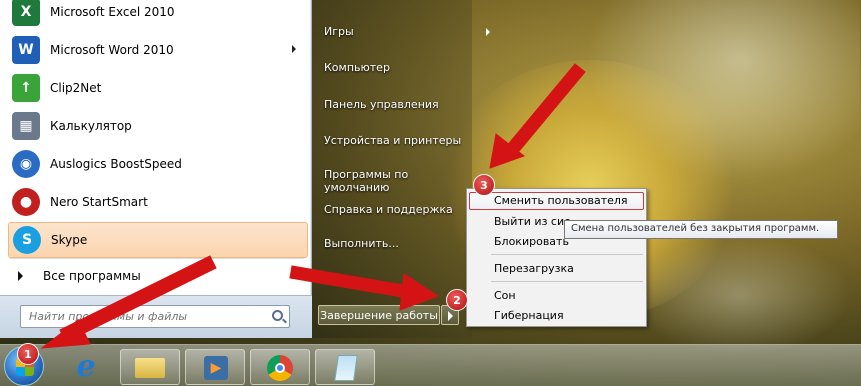  Describe the element at coordinates (419, 292) in the screenshot. I see `arrowhead-shutdown` at that location.